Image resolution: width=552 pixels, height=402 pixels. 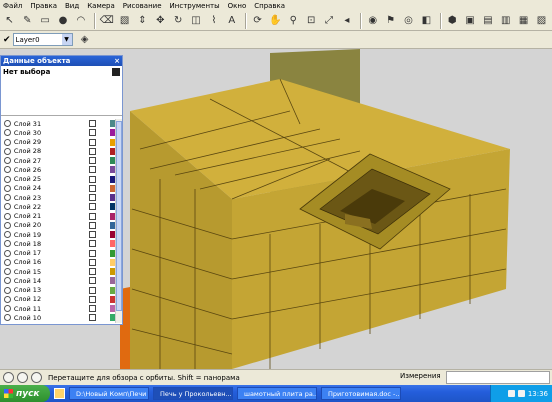 I want to click on layer-row: Слой 10, so click(x=58, y=317).